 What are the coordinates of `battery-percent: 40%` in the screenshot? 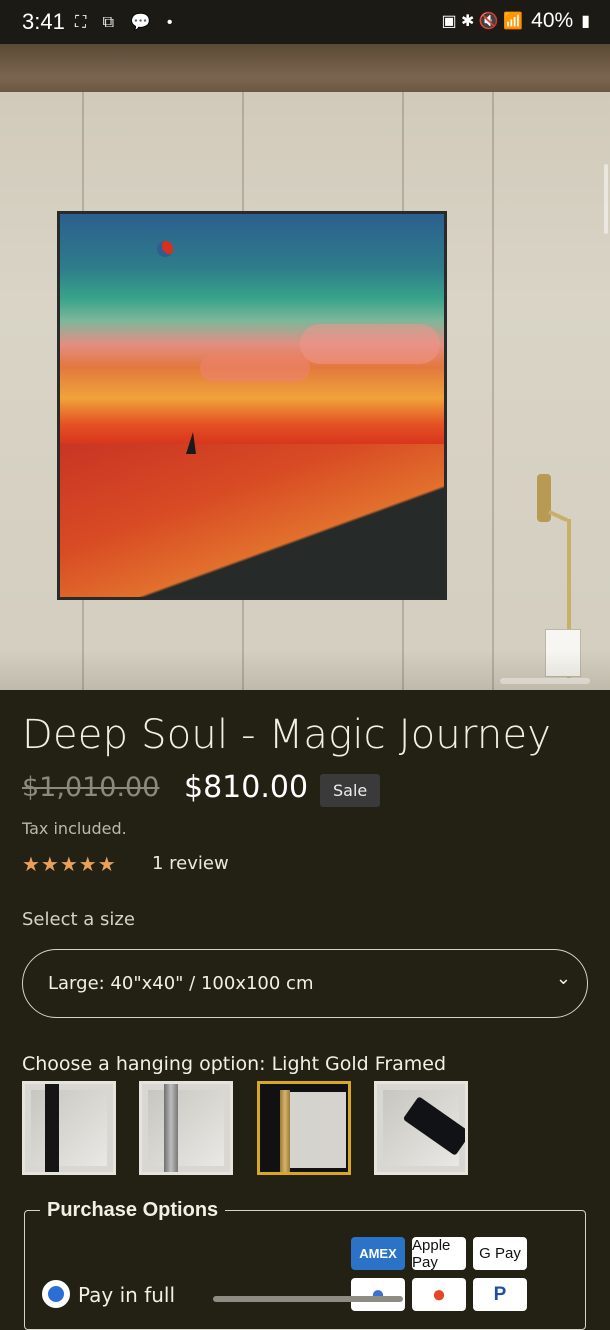 It's located at (552, 20).